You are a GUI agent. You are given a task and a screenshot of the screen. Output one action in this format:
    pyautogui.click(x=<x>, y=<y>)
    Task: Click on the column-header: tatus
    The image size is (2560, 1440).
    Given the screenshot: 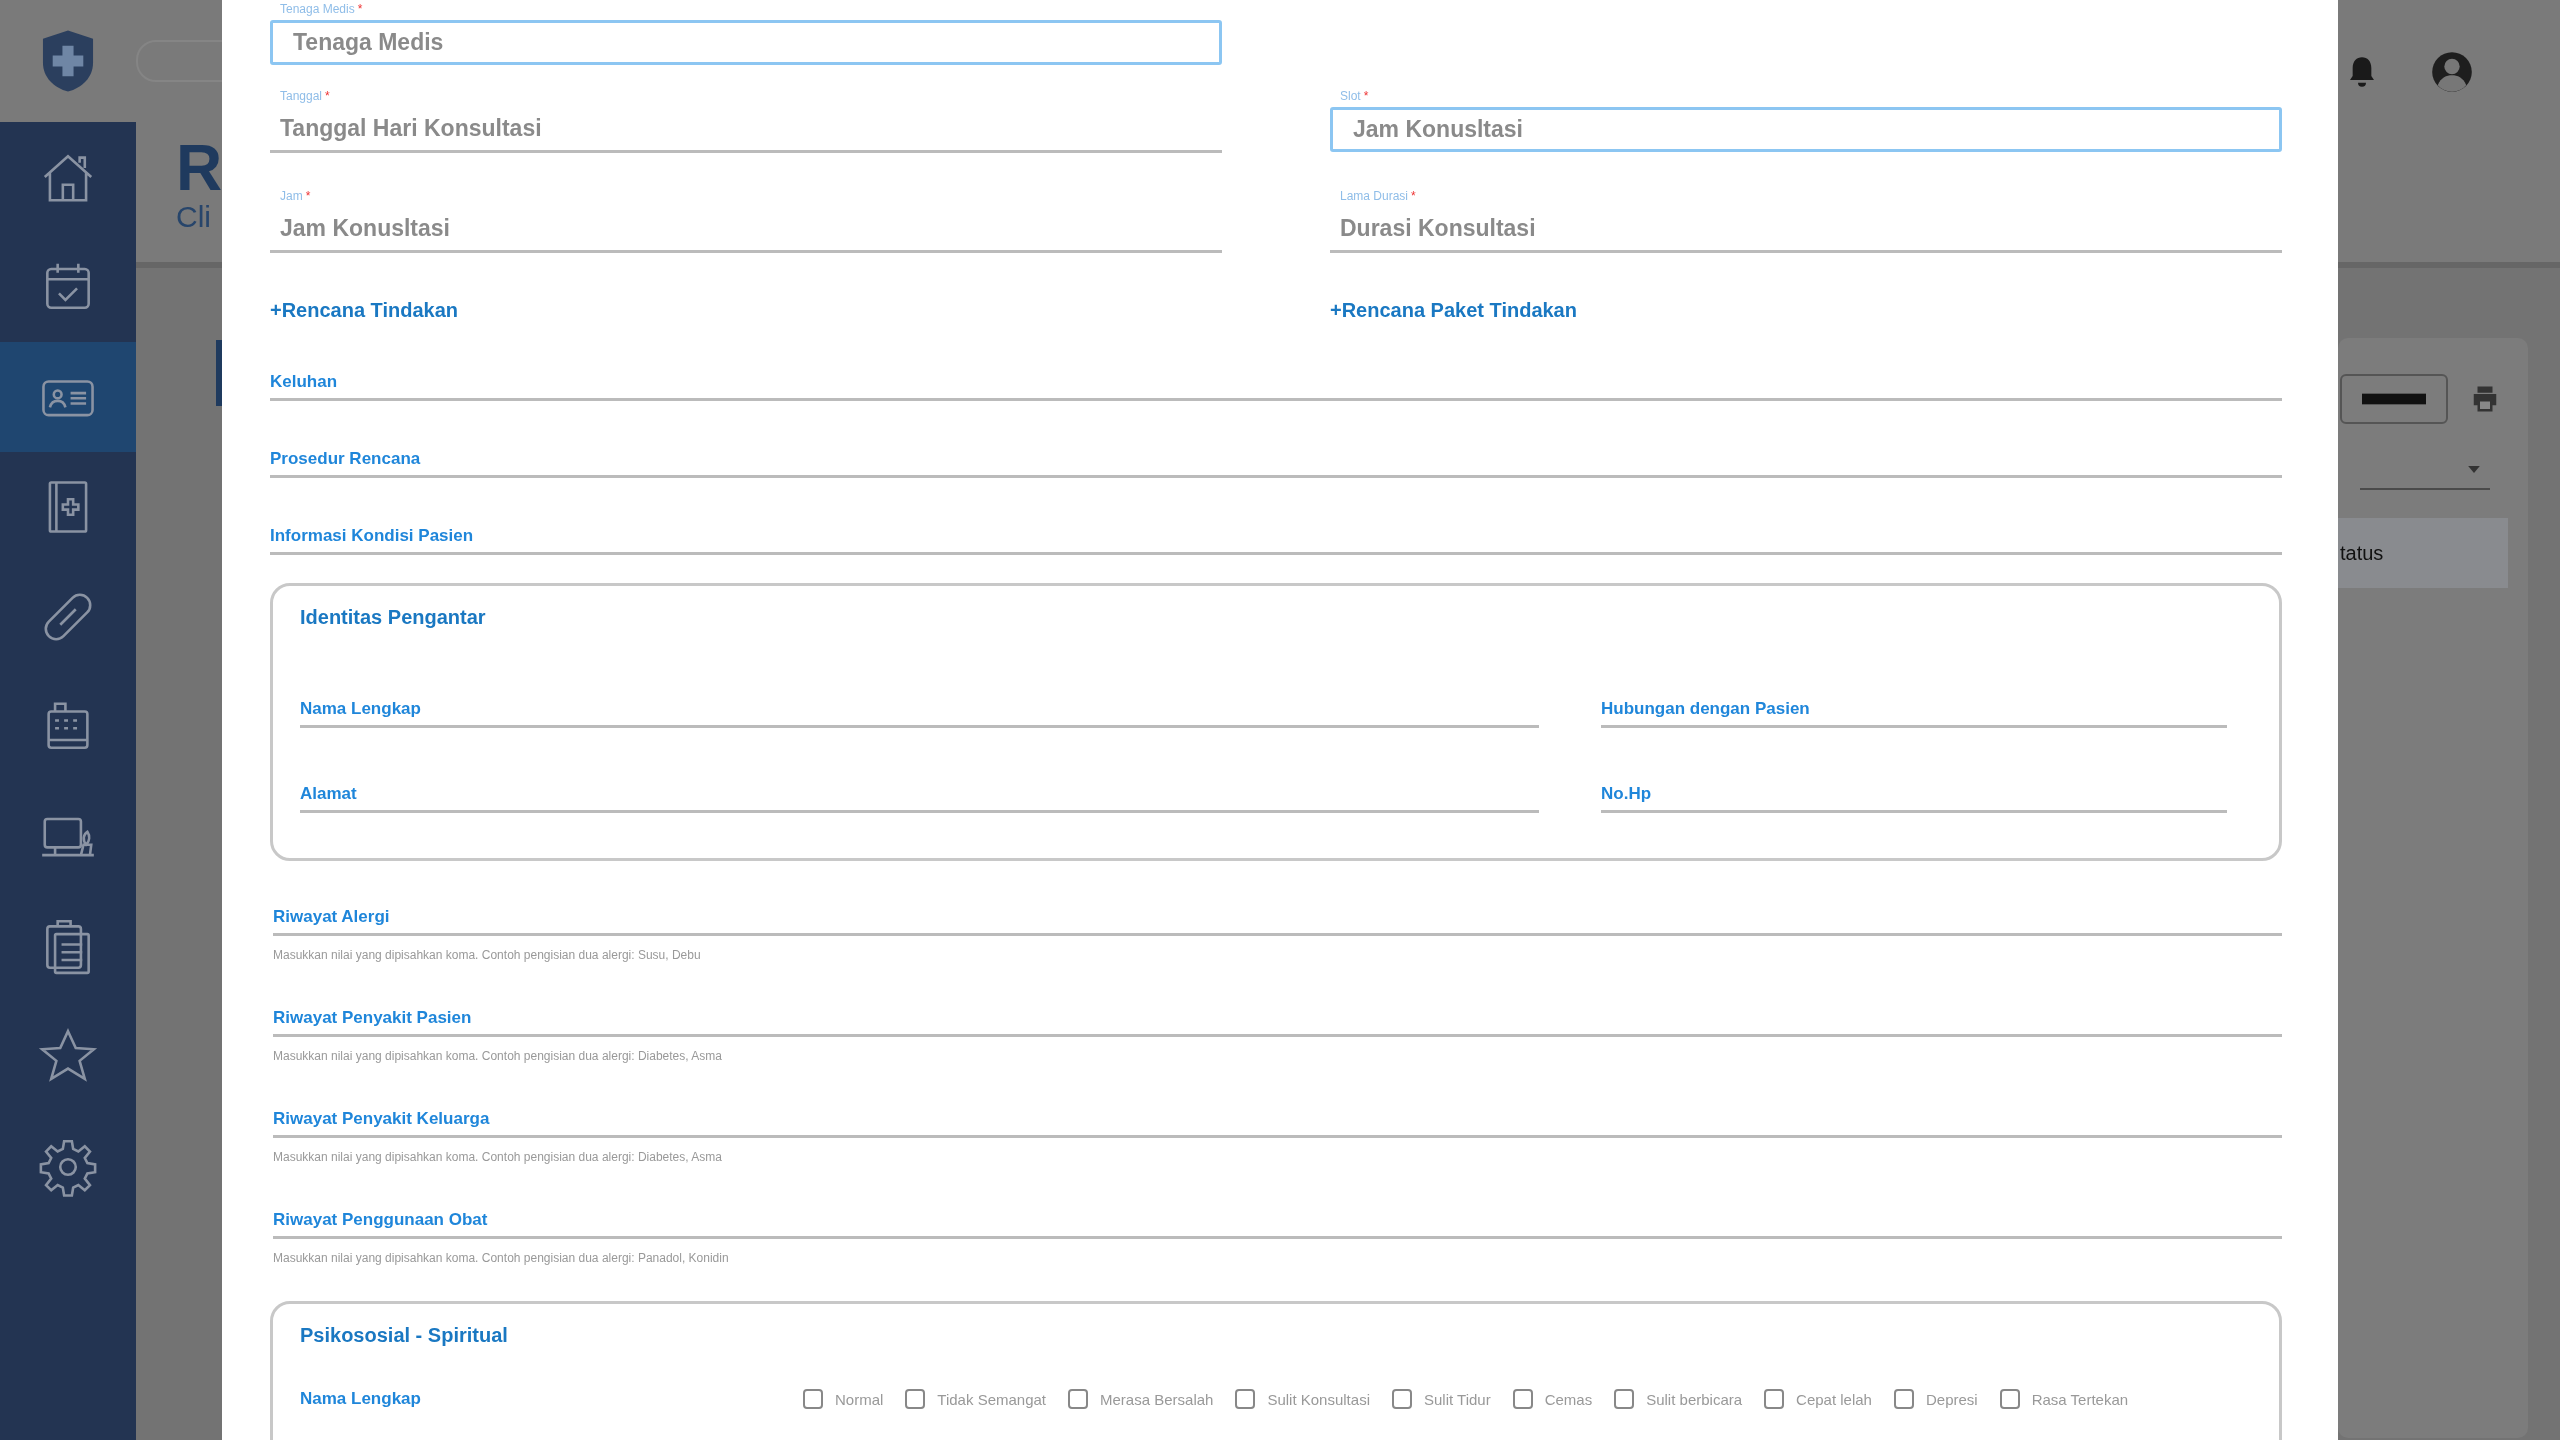 What is the action you would take?
    pyautogui.click(x=2362, y=553)
    